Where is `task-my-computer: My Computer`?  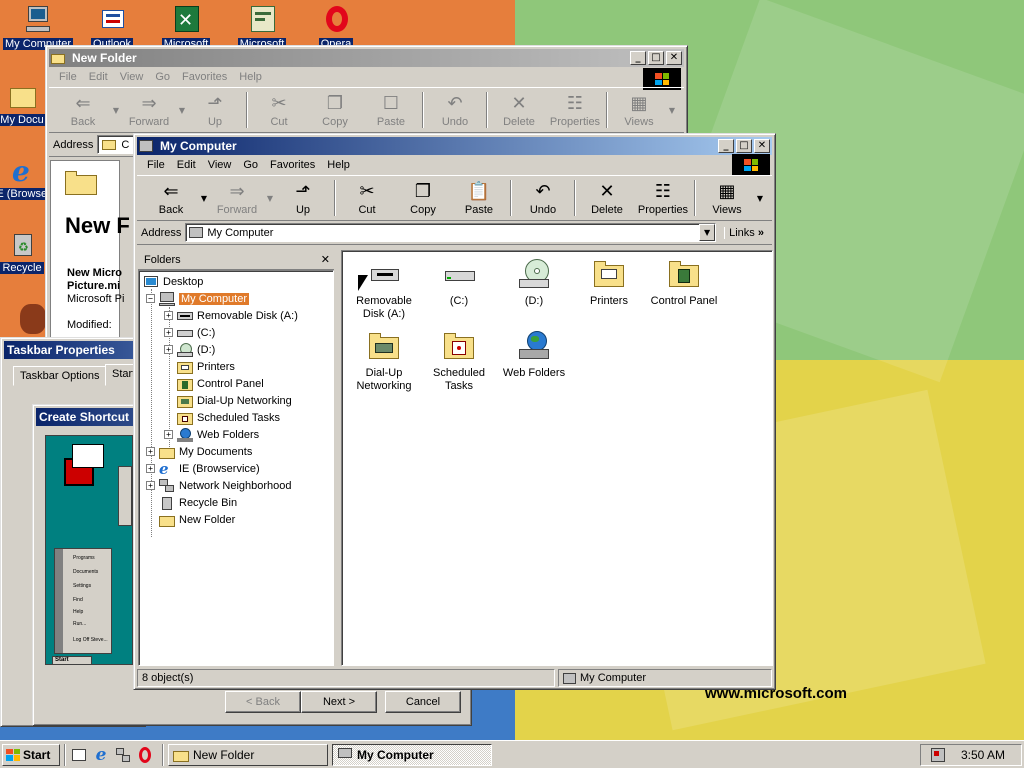 task-my-computer: My Computer is located at coordinates (412, 754).